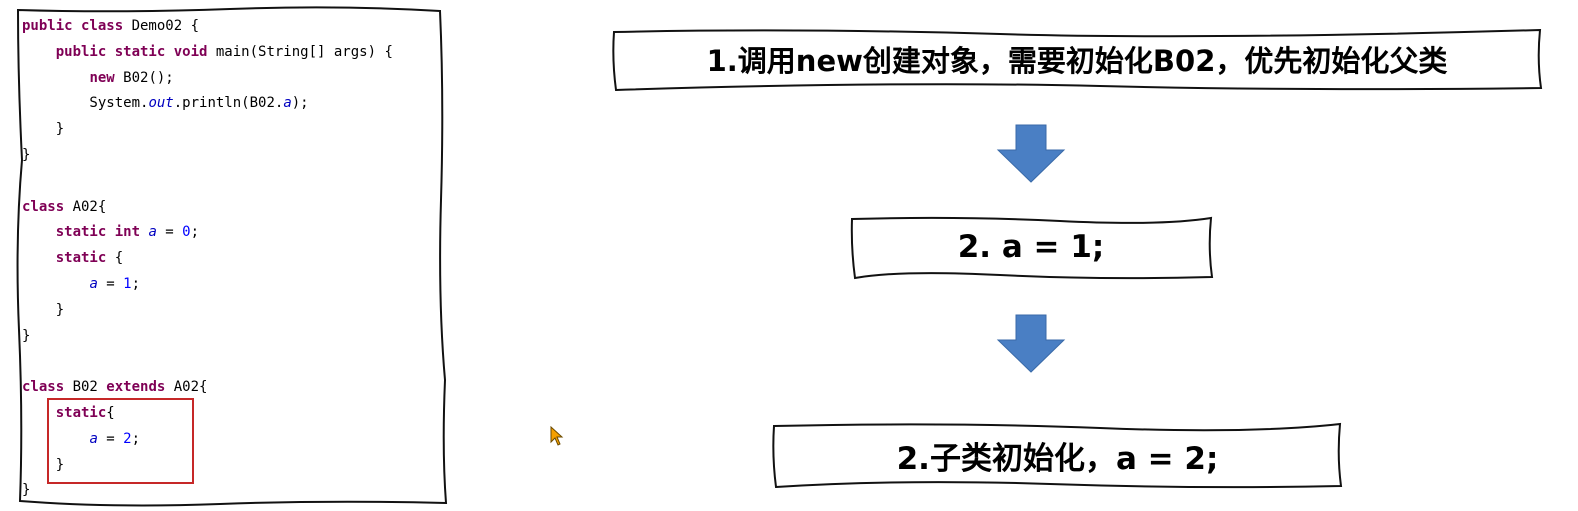  What do you see at coordinates (228, 103) in the screenshot?
I see `code-token: .println(B02.` at bounding box center [228, 103].